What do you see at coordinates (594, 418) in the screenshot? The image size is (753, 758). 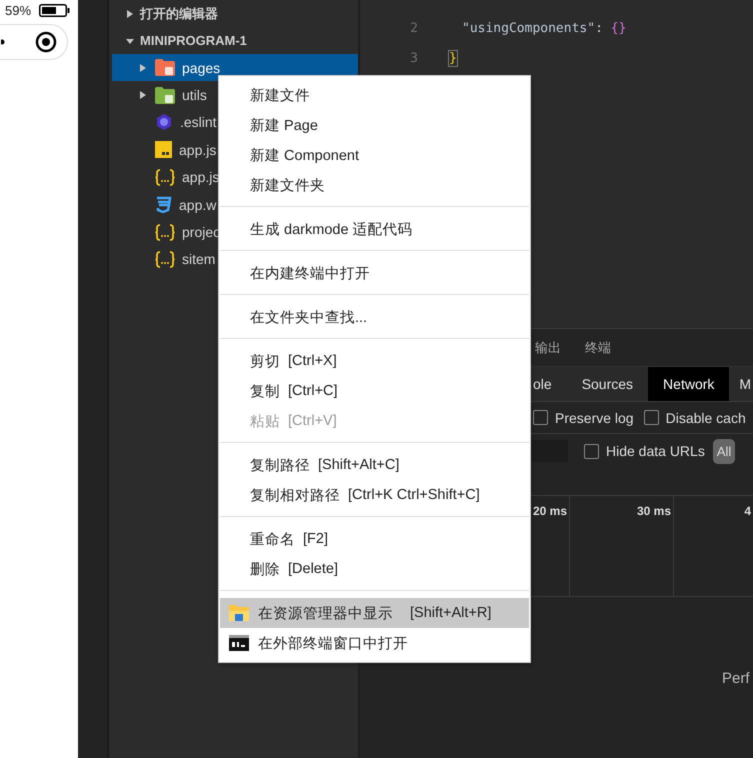 I see `checkbox-label: Preserve log` at bounding box center [594, 418].